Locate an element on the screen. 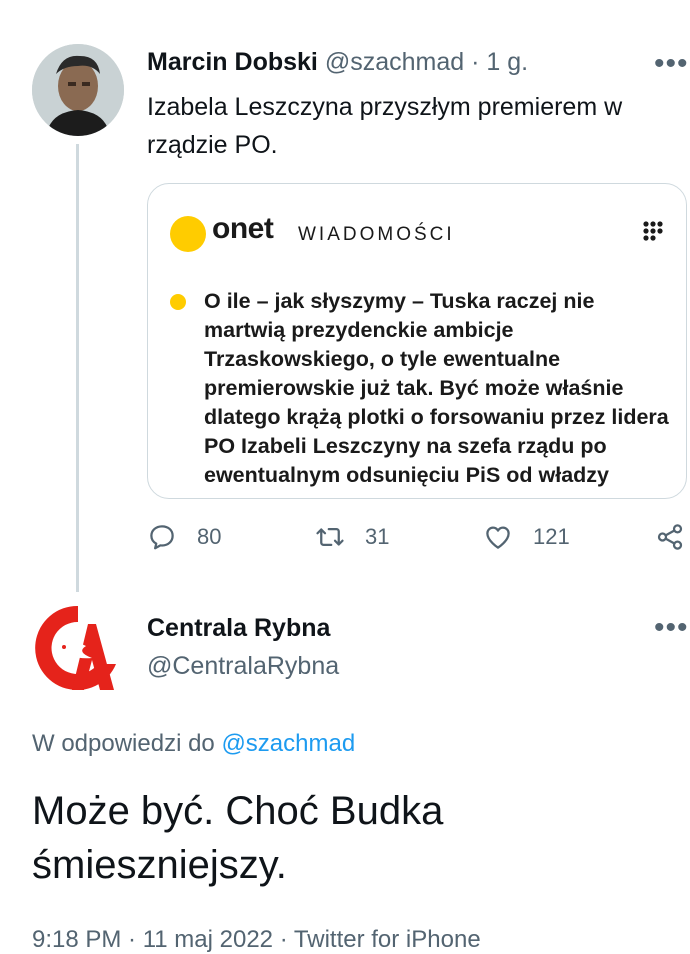  avatar-photo is located at coordinates (78, 90).